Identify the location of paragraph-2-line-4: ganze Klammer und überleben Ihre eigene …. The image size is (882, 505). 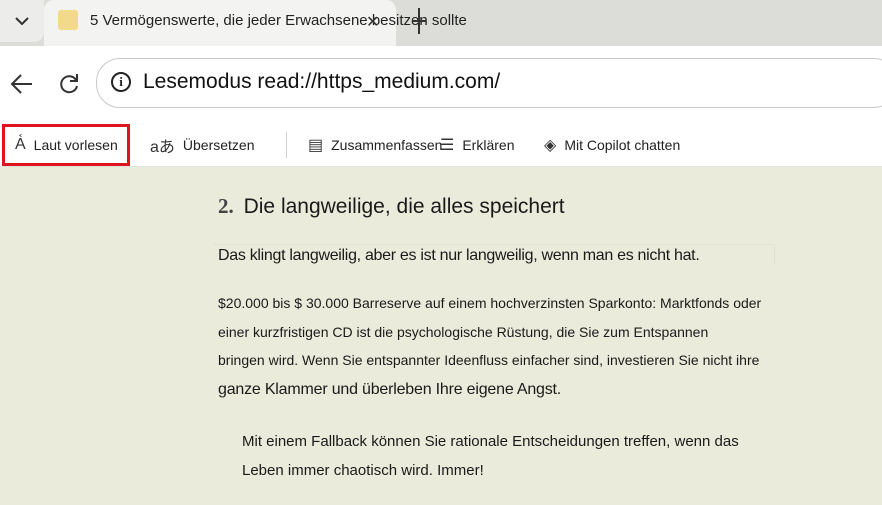
(390, 389).